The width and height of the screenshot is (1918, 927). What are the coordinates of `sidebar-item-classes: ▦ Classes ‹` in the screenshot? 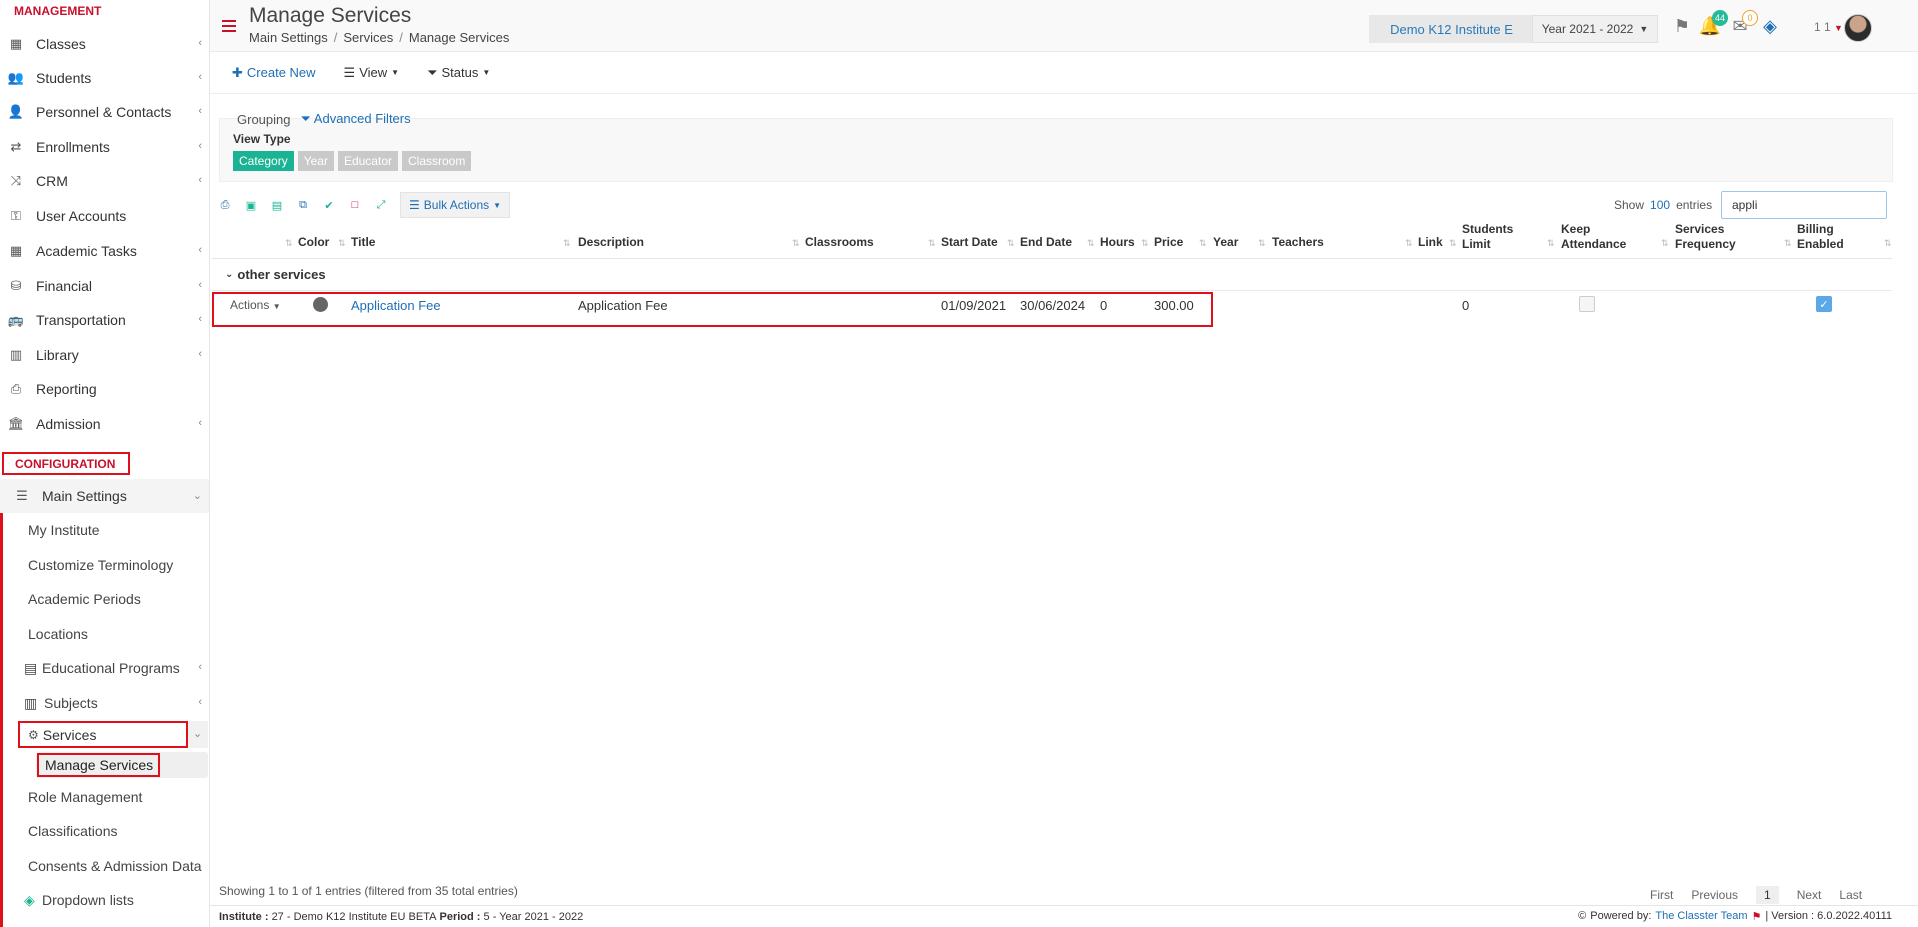 It's located at (104, 44).